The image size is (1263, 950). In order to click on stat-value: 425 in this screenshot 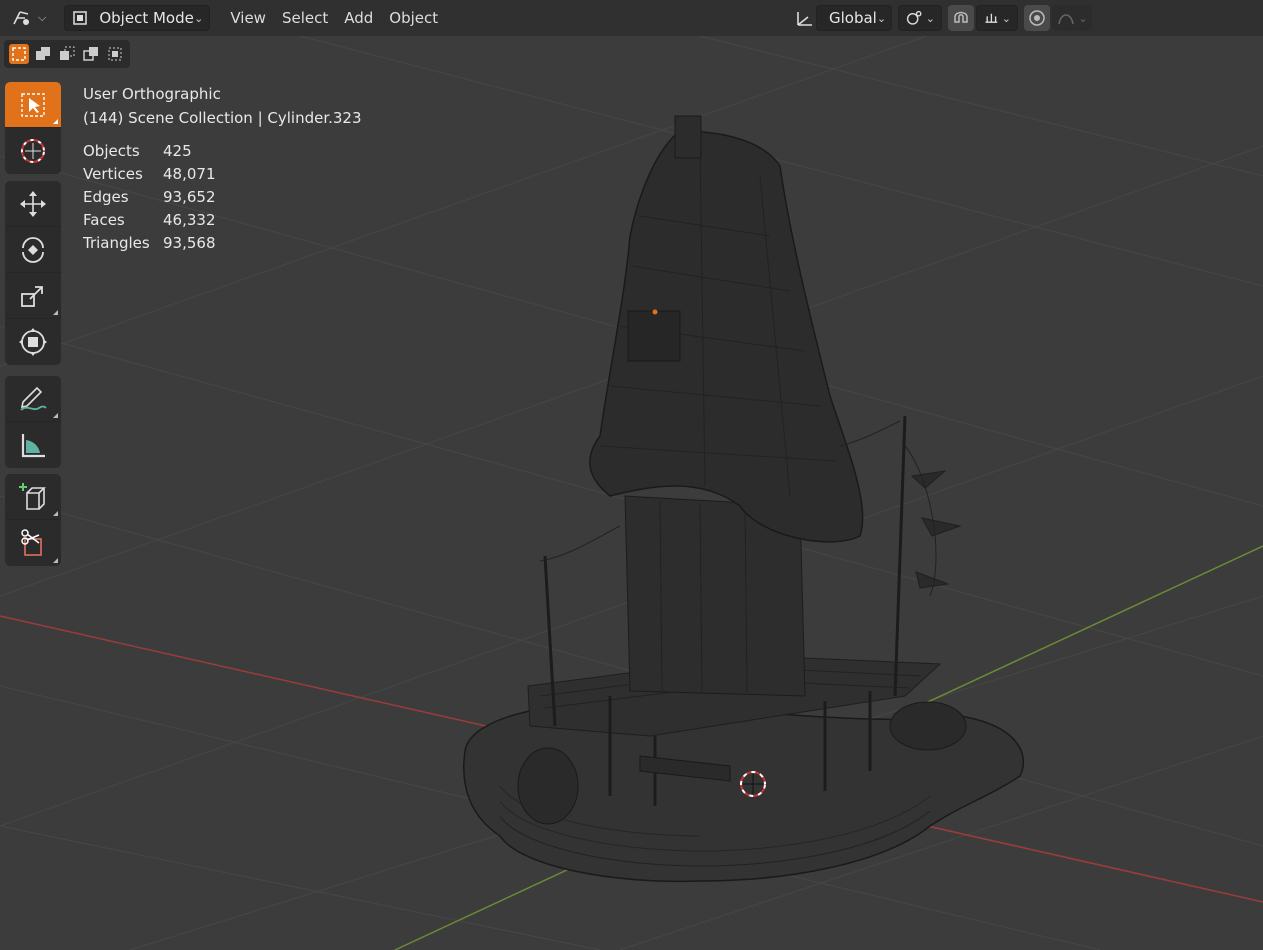, I will do `click(177, 151)`.